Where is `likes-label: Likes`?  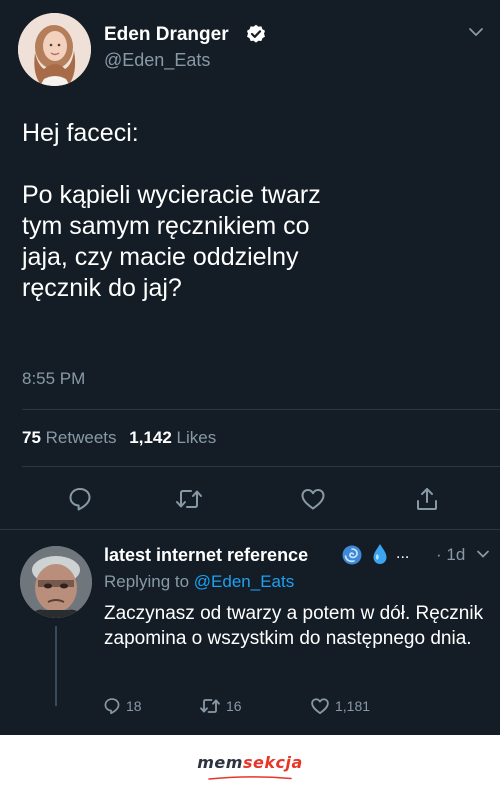
likes-label: Likes is located at coordinates (197, 437).